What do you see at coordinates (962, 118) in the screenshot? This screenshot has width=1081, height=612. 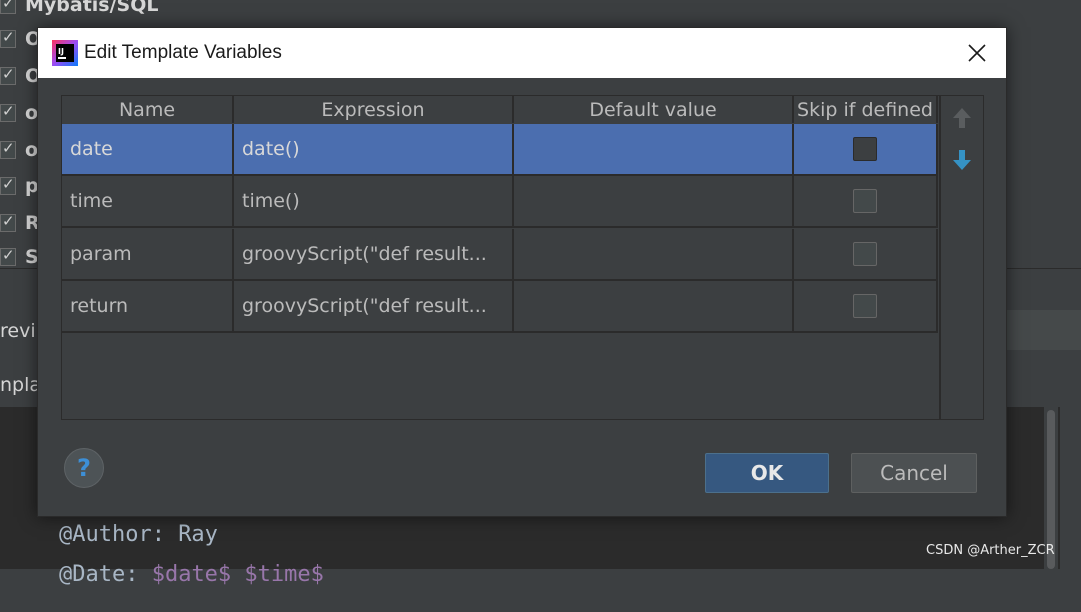 I see `arrow-up-icon` at bounding box center [962, 118].